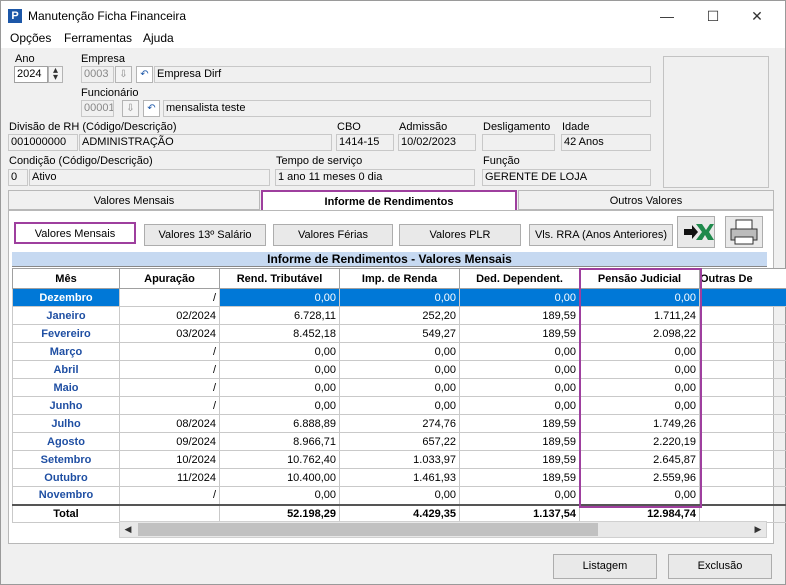  What do you see at coordinates (519, 513) in the screenshot?
I see `cell-ded-dependent: 1.137,54` at bounding box center [519, 513].